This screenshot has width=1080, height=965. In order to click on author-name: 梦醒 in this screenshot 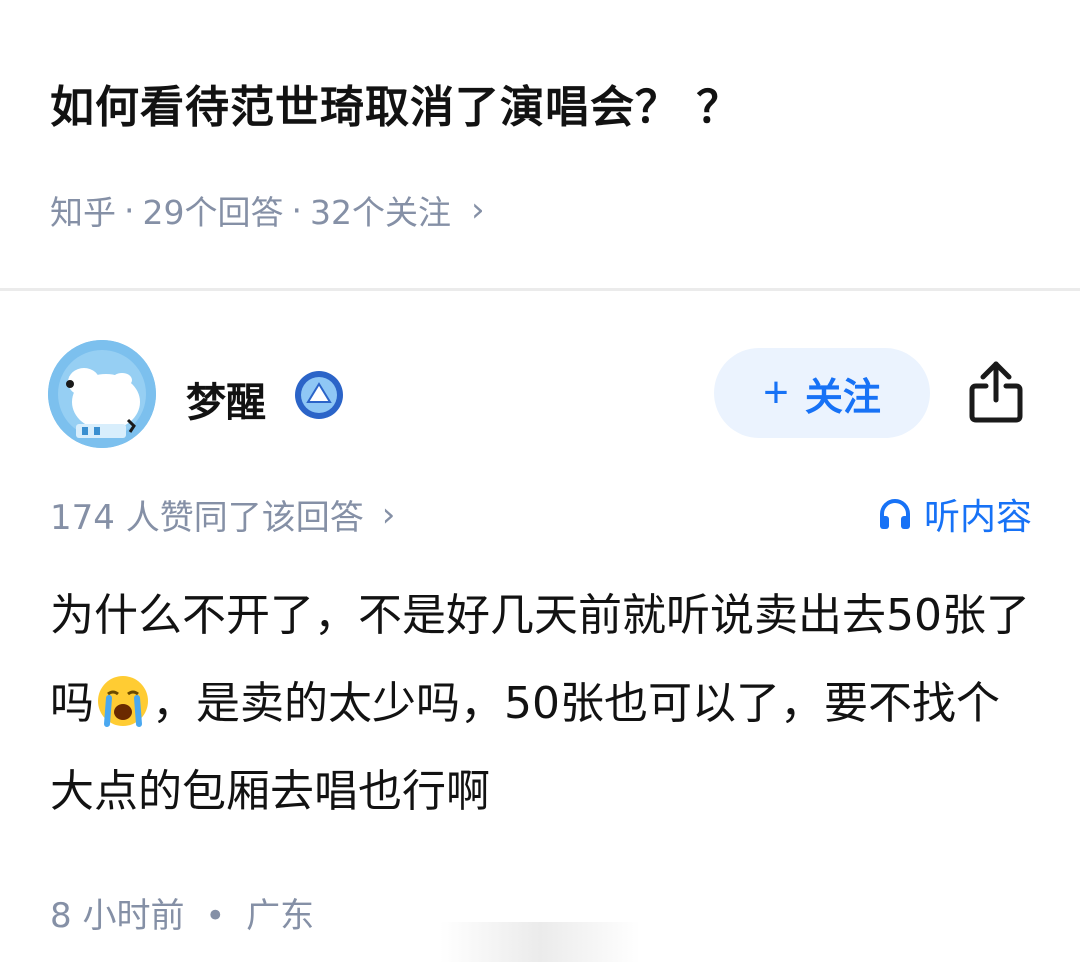, I will do `click(226, 399)`.